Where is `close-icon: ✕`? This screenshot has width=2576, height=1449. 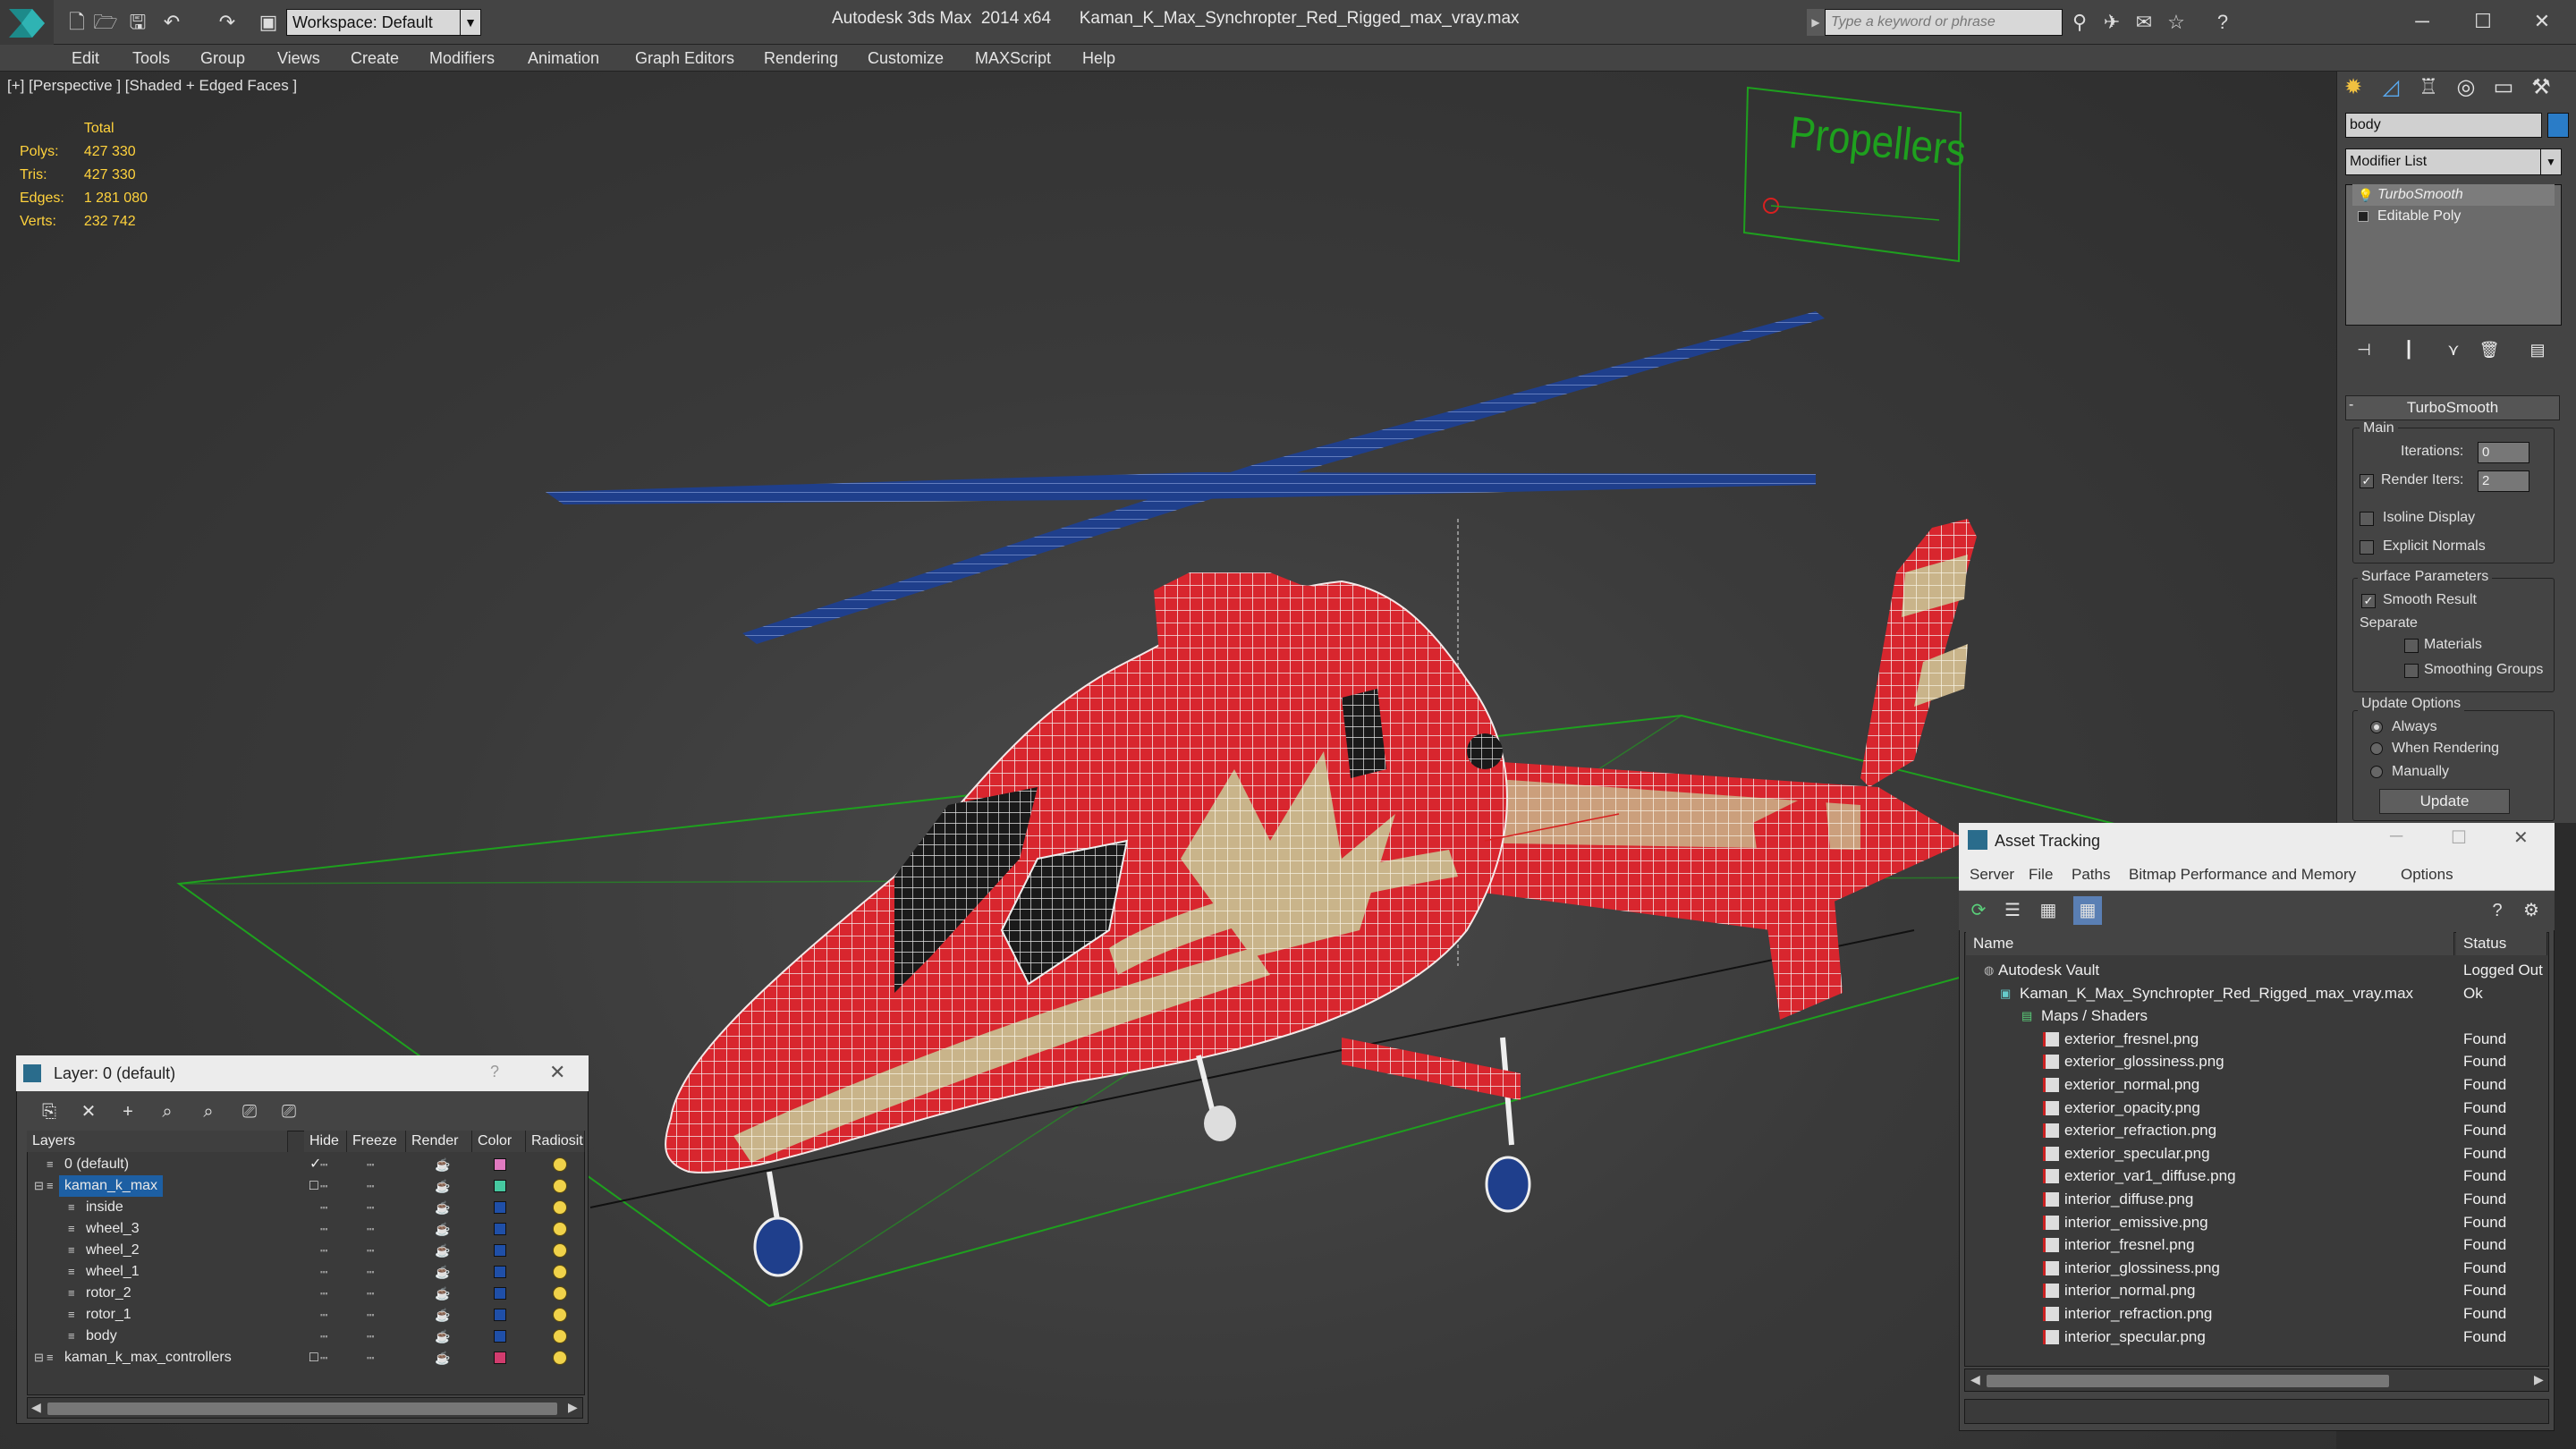 close-icon: ✕ is located at coordinates (557, 1072).